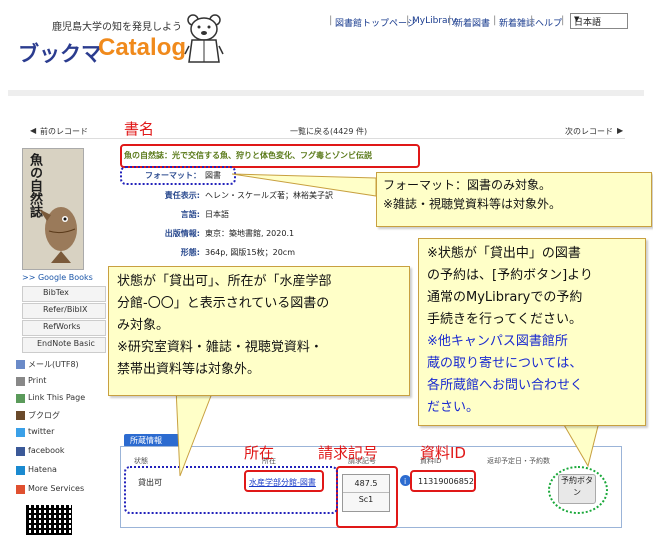 This screenshot has height=535, width=653. What do you see at coordinates (505, 385) in the screenshot?
I see `callout-line: 各所蔵館へお問い合わせく` at bounding box center [505, 385].